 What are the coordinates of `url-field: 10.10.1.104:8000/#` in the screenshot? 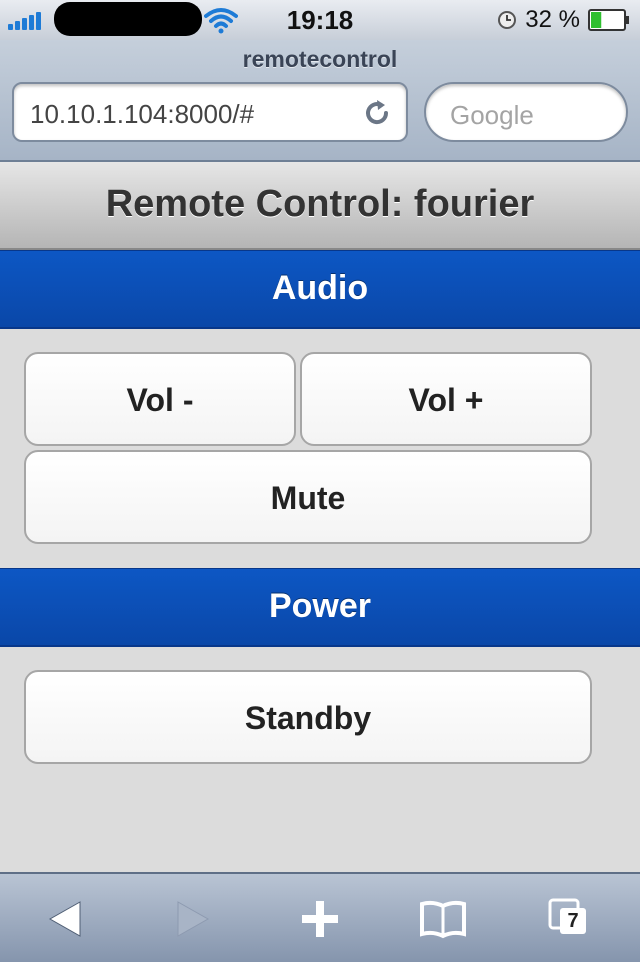 It's located at (210, 112).